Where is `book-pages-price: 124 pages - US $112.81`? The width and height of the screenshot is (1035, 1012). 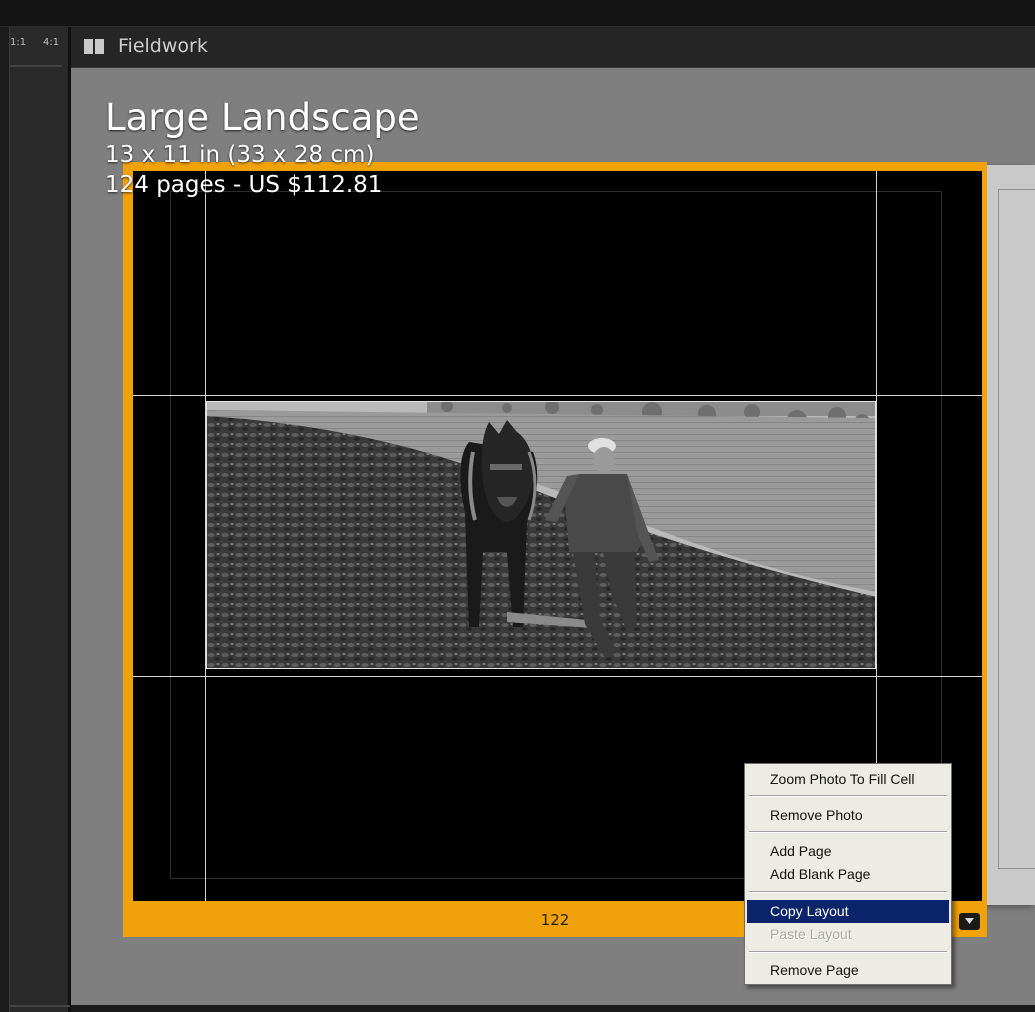 book-pages-price: 124 pages - US $112.81 is located at coordinates (244, 185).